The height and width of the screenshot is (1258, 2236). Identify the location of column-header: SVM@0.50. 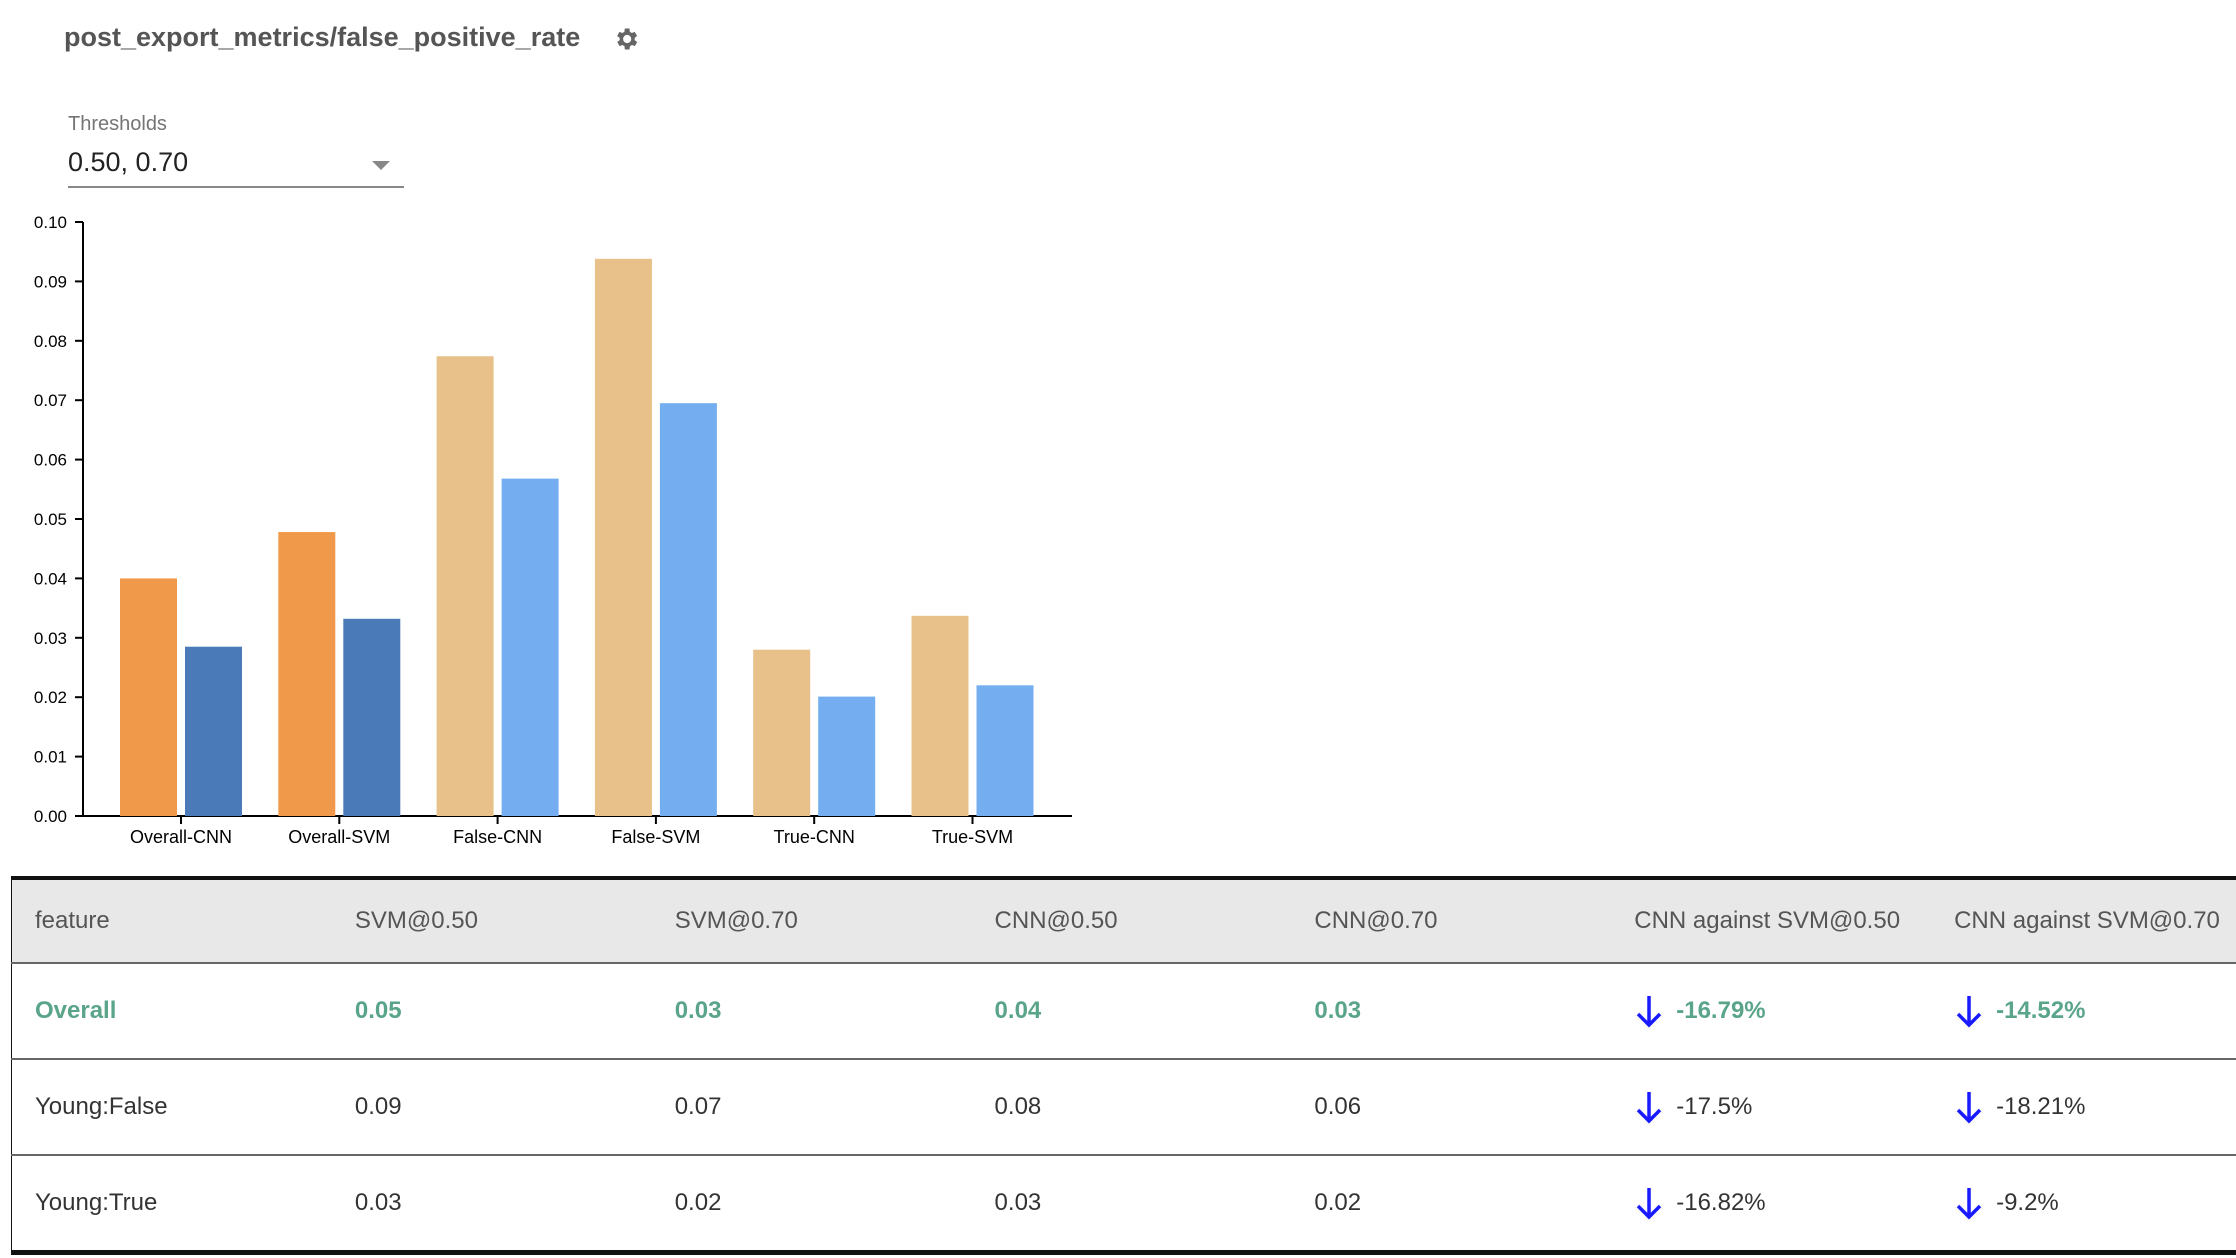
(491, 921).